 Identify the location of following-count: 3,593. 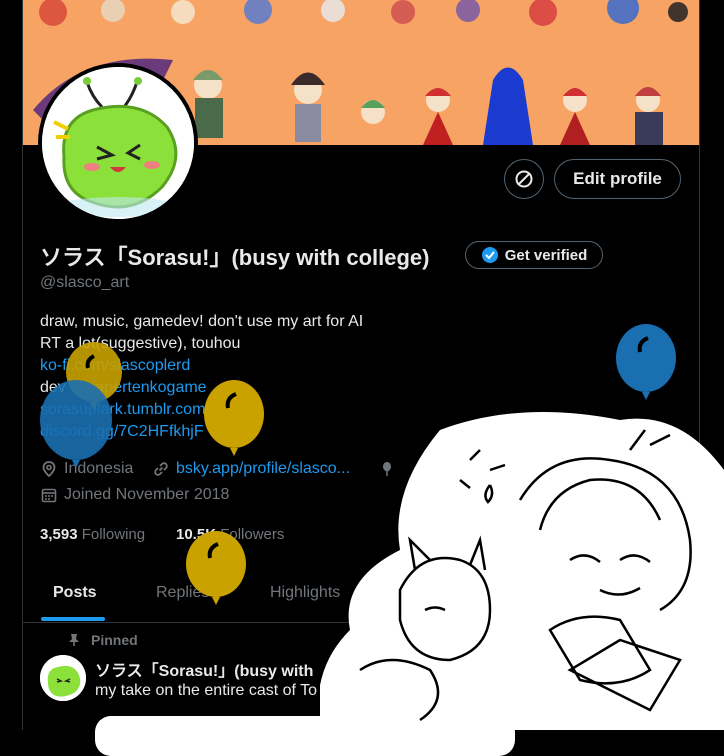
(59, 534).